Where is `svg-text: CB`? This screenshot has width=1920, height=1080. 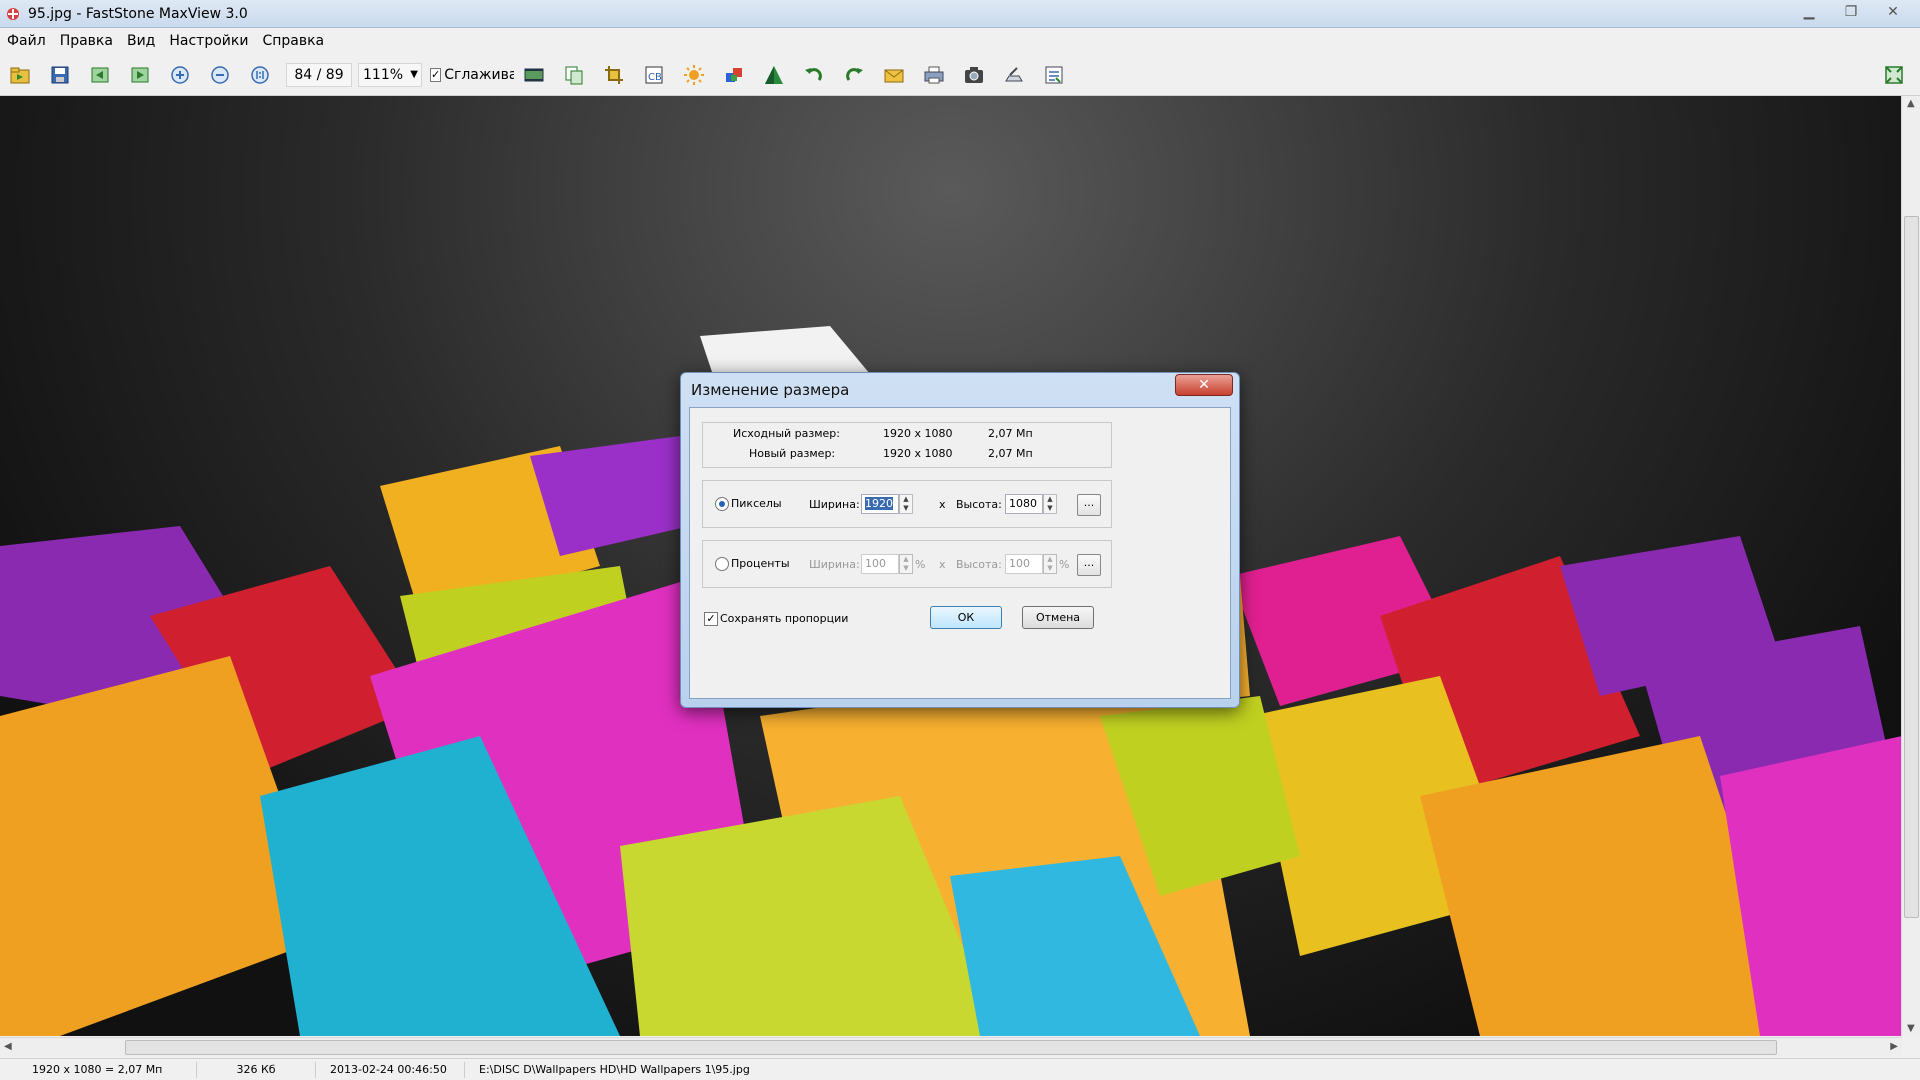 svg-text: CB is located at coordinates (655, 77).